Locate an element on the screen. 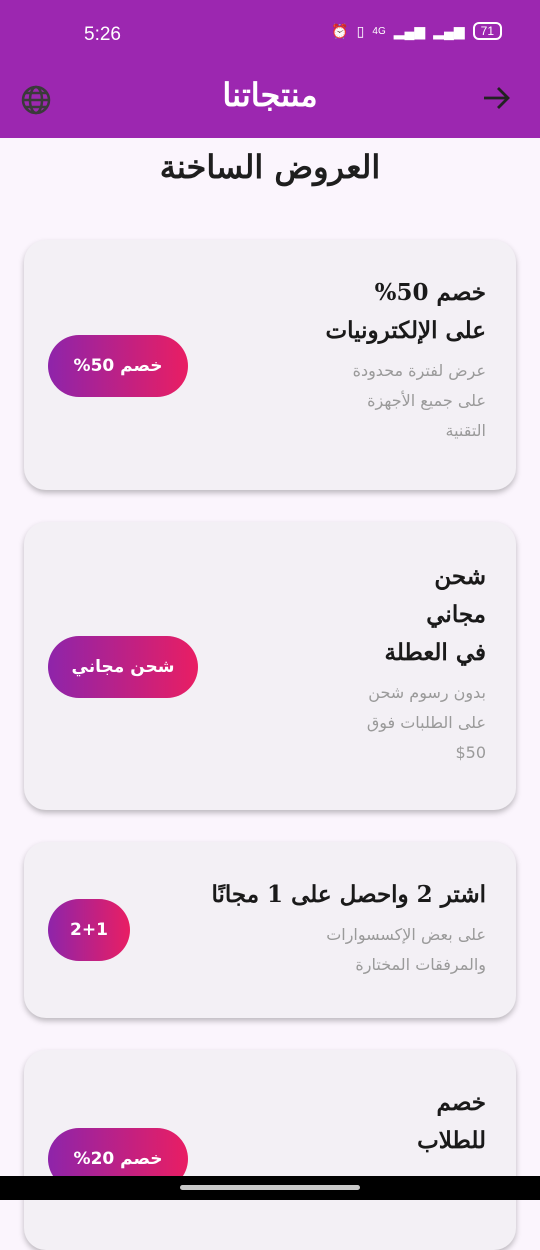  network-type: 4G is located at coordinates (379, 31).